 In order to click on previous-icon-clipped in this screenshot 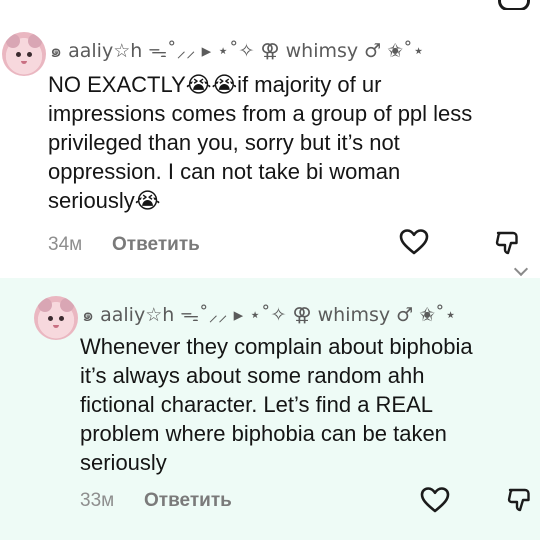, I will do `click(514, 5)`.